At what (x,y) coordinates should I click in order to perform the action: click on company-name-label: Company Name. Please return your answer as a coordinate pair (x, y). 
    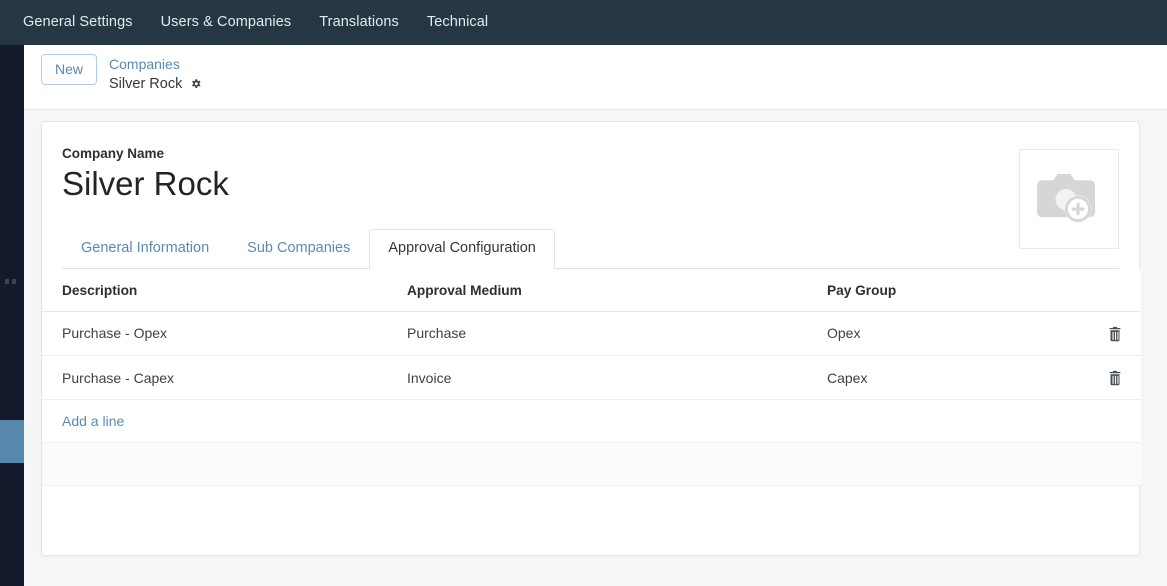
    Looking at the image, I should click on (113, 153).